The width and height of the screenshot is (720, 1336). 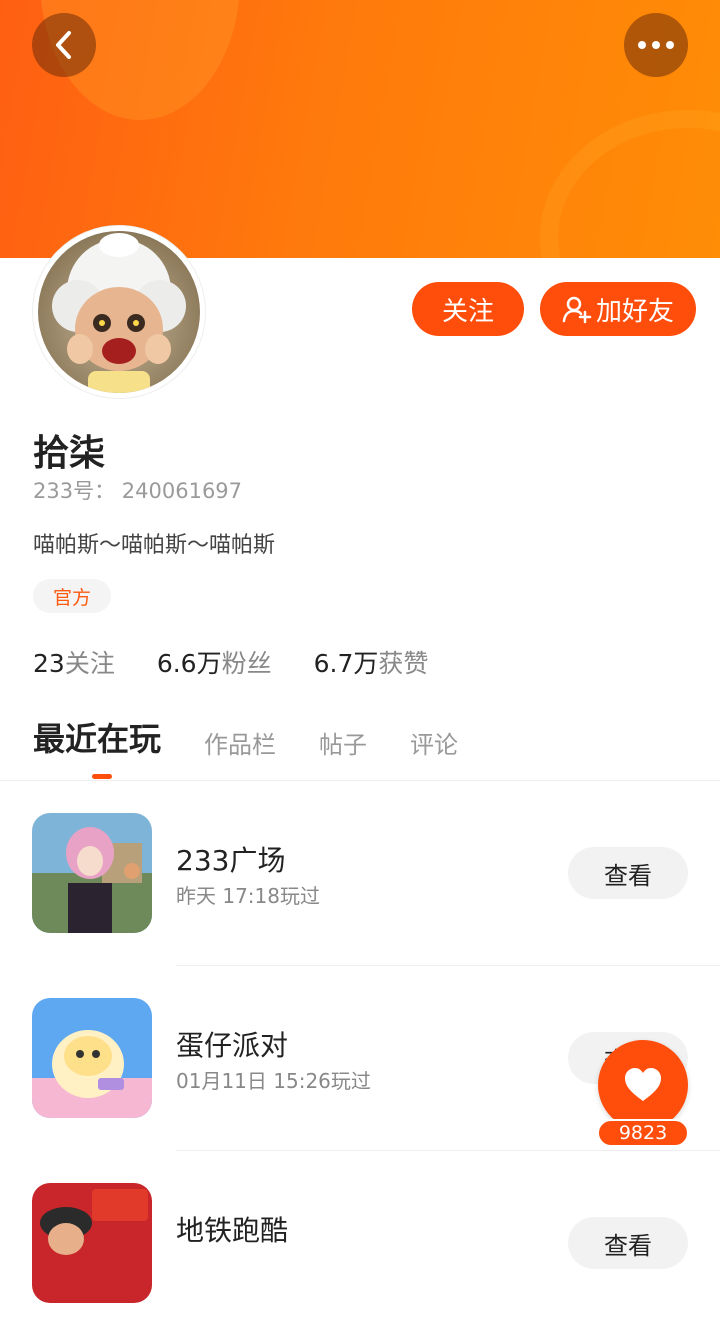 What do you see at coordinates (434, 742) in the screenshot?
I see `tab-comments: 评论` at bounding box center [434, 742].